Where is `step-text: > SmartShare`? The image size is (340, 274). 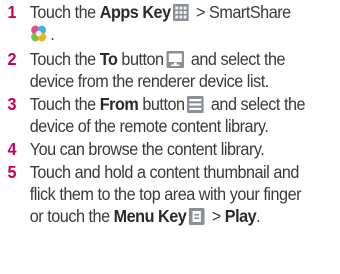 step-text: > SmartShare is located at coordinates (241, 12).